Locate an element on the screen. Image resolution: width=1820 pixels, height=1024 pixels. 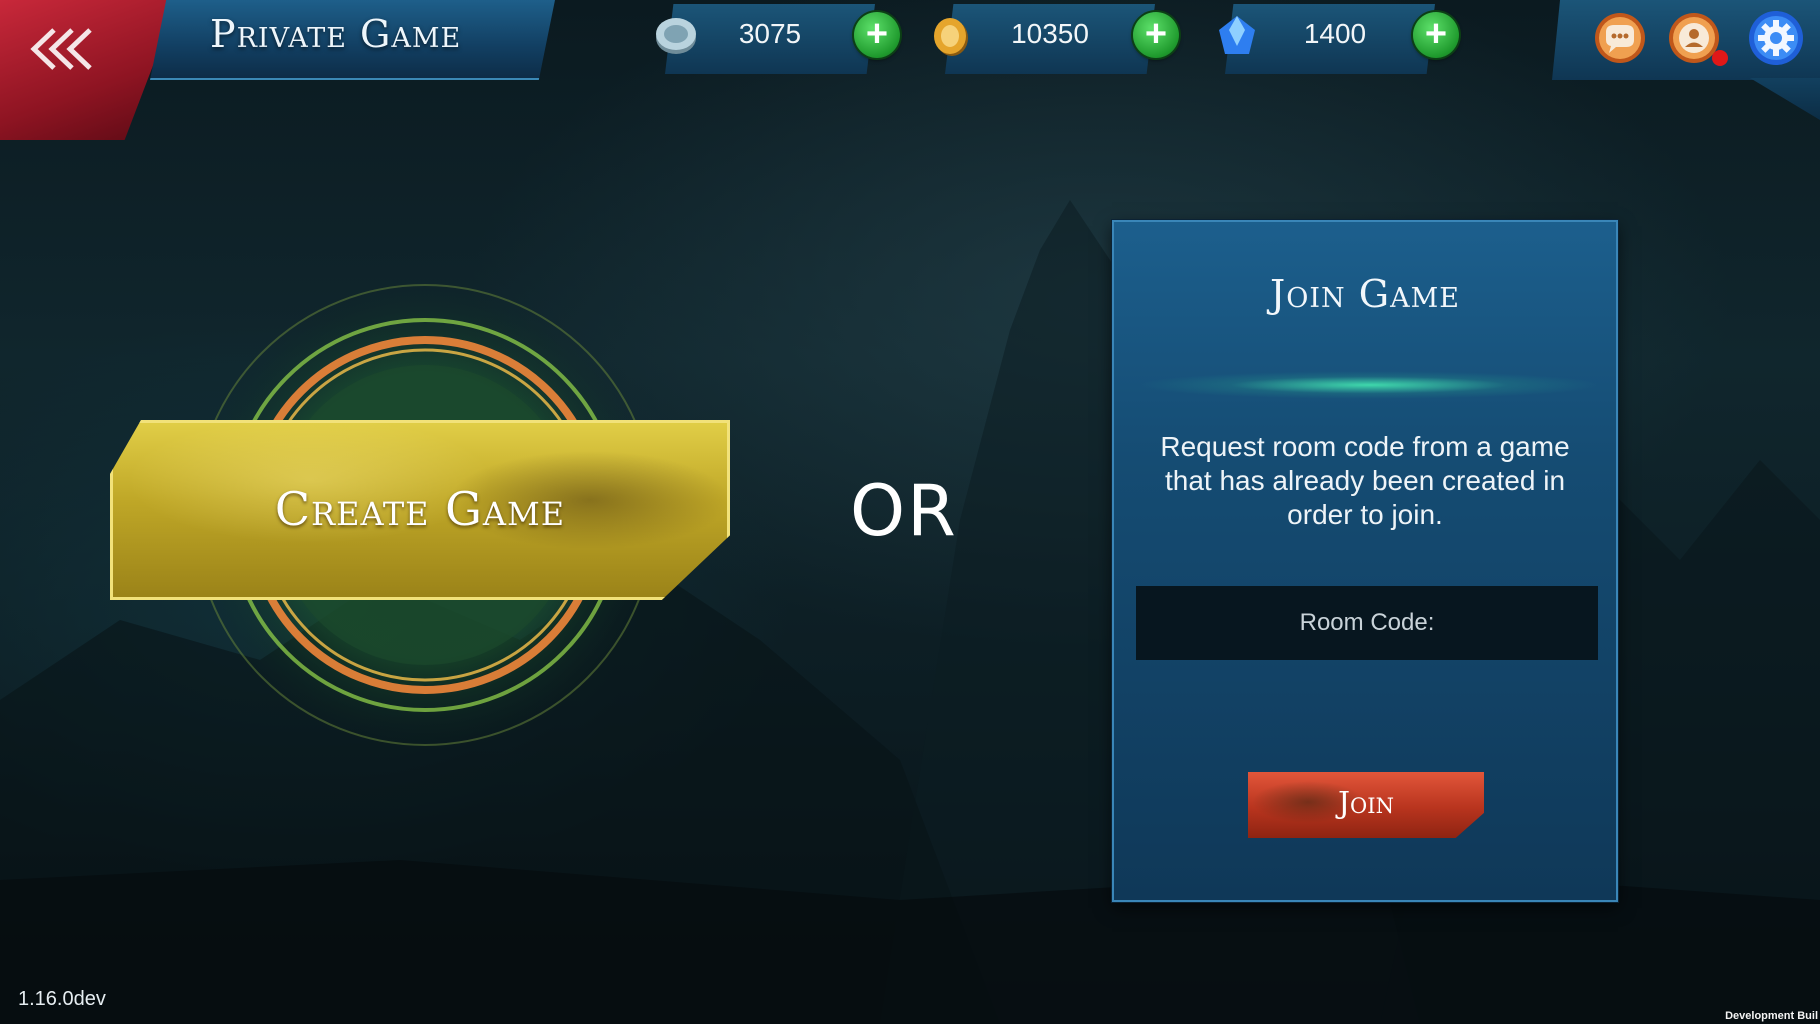
add-gem-button: + is located at coordinates (1436, 35).